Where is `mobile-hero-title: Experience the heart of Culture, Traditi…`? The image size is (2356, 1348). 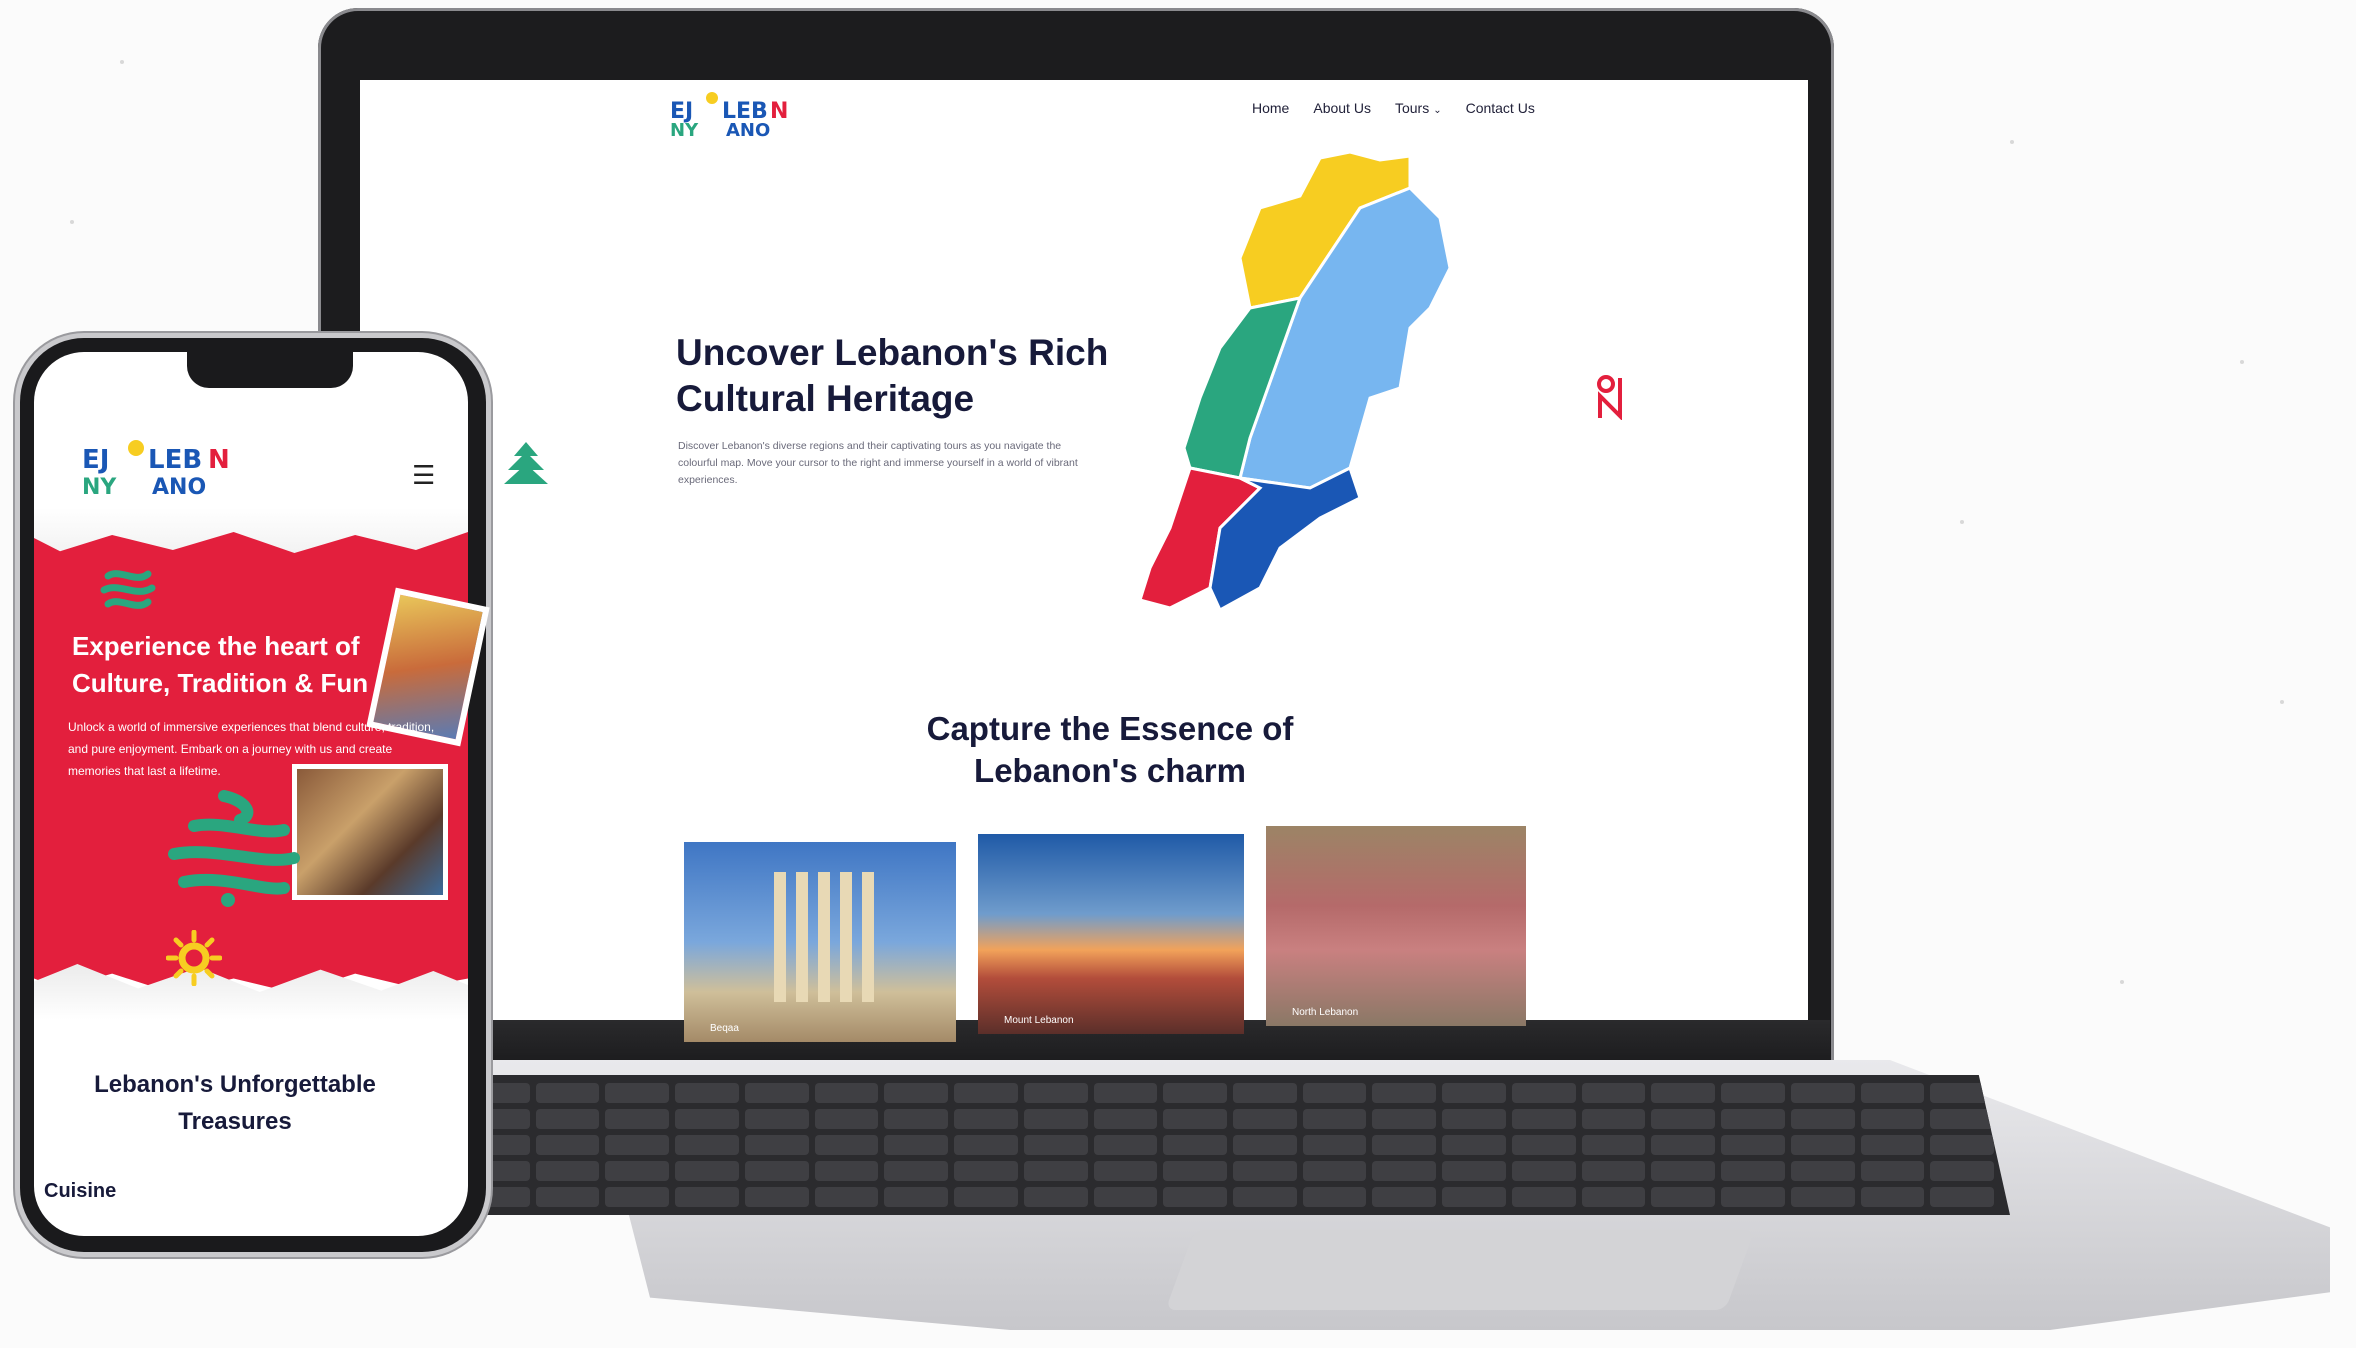
mobile-hero-title: Experience the heart of Culture, Traditi… is located at coordinates (220, 664).